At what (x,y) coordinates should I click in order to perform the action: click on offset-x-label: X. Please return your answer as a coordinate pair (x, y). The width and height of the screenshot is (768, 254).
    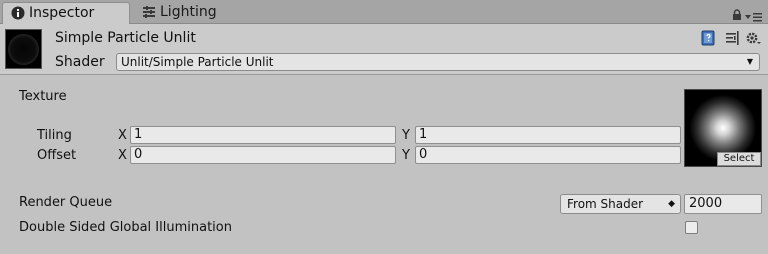
    Looking at the image, I should click on (122, 155).